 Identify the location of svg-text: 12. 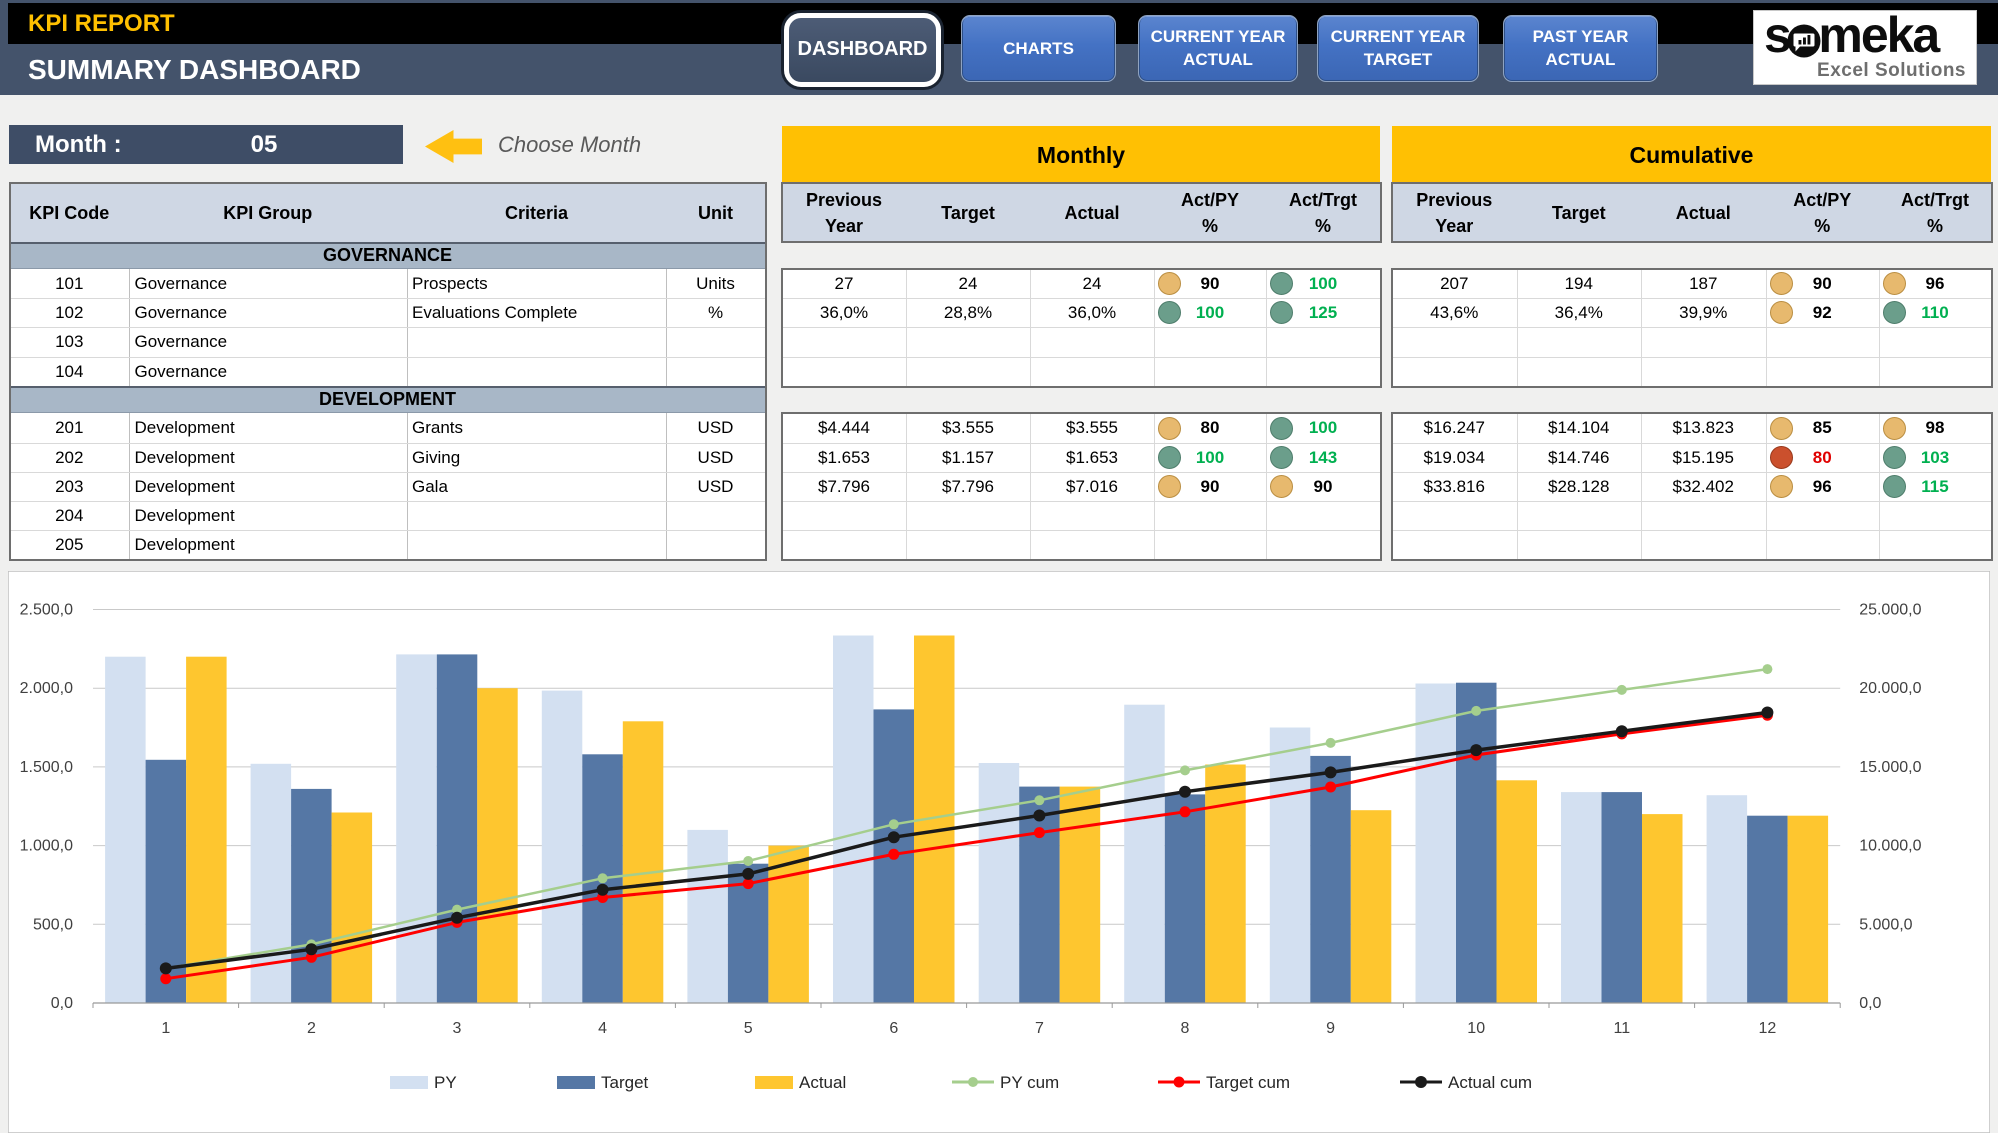
(1768, 1028).